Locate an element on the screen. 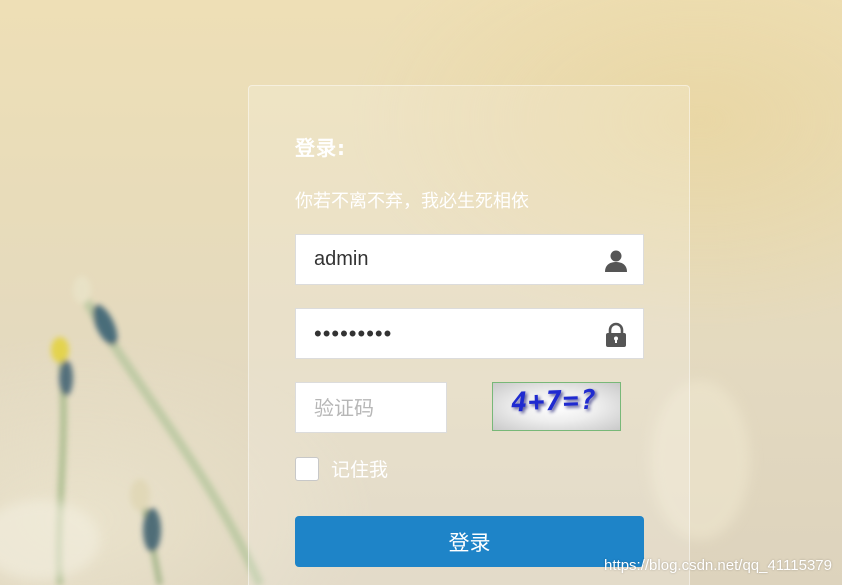  username-input is located at coordinates (469, 259).